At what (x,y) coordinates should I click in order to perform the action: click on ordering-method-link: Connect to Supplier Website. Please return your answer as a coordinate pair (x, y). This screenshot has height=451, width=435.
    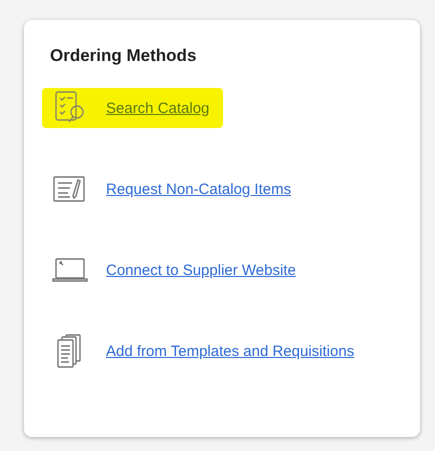
    Looking at the image, I should click on (201, 270).